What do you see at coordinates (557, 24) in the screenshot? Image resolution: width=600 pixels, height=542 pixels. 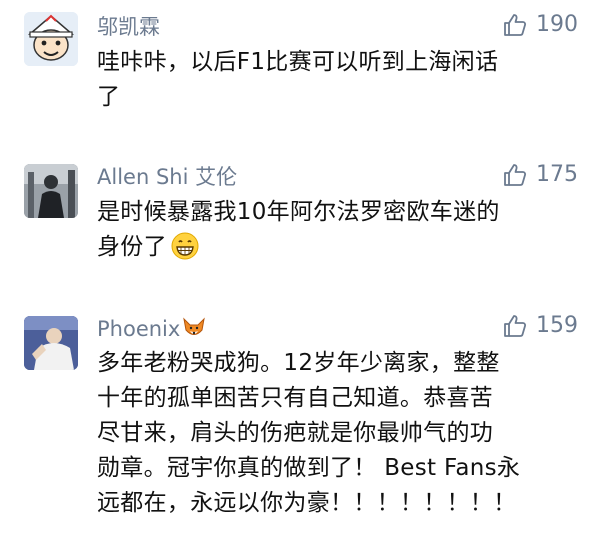 I see `like-count: 190` at bounding box center [557, 24].